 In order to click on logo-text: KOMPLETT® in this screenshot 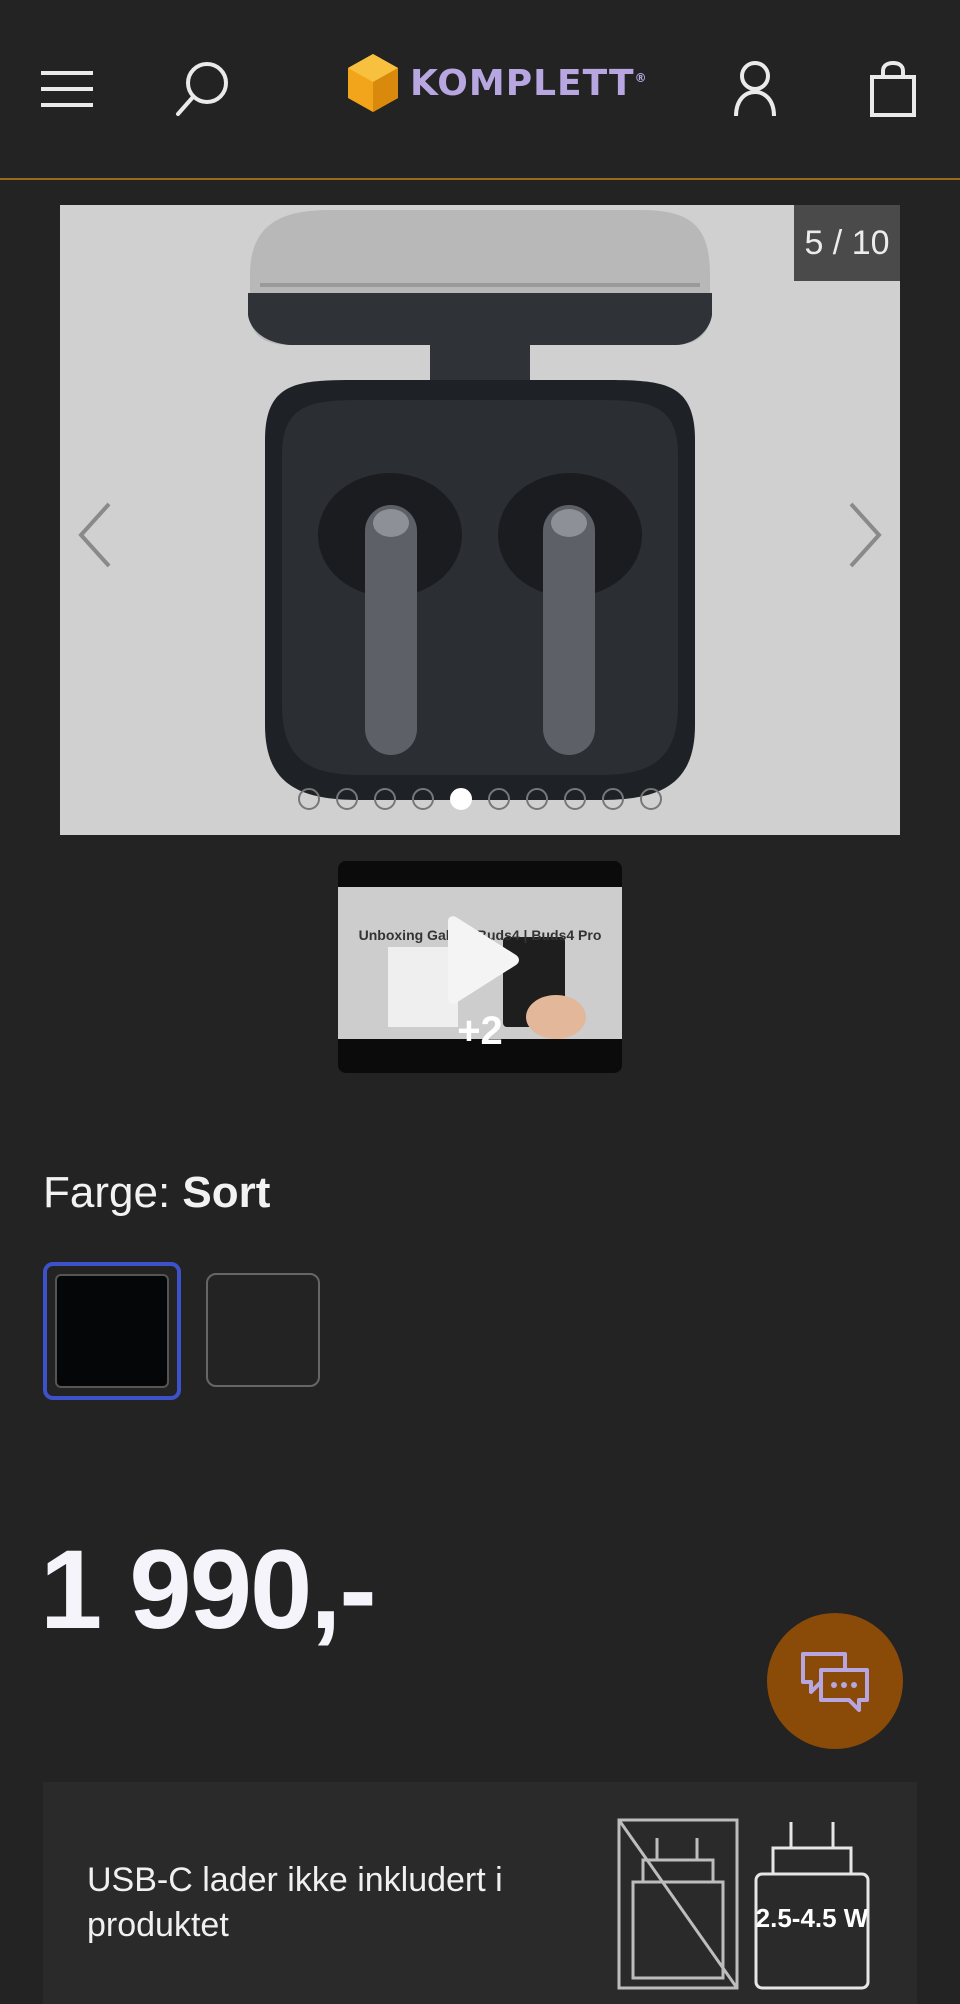, I will do `click(529, 83)`.